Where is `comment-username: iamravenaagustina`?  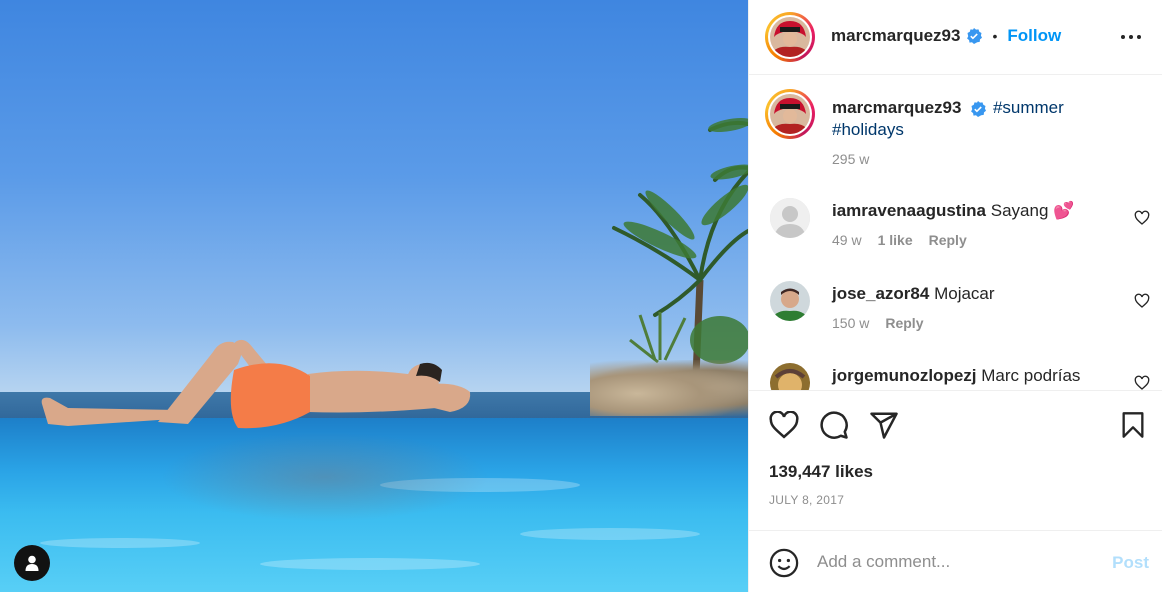
comment-username: iamravenaagustina is located at coordinates (909, 210).